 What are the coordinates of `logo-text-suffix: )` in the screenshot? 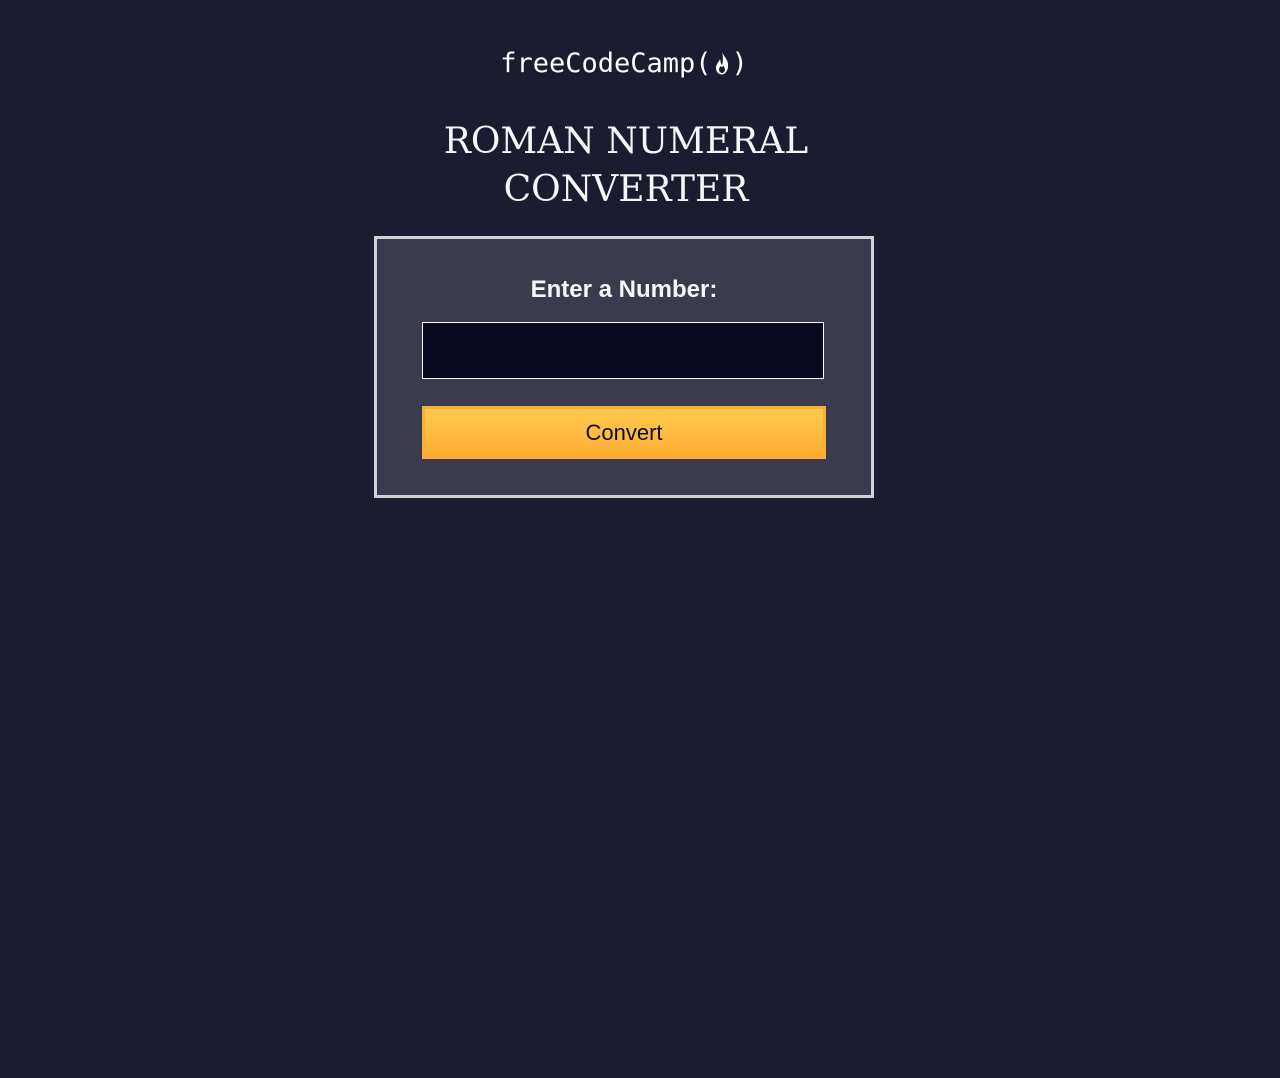 It's located at (739, 63).